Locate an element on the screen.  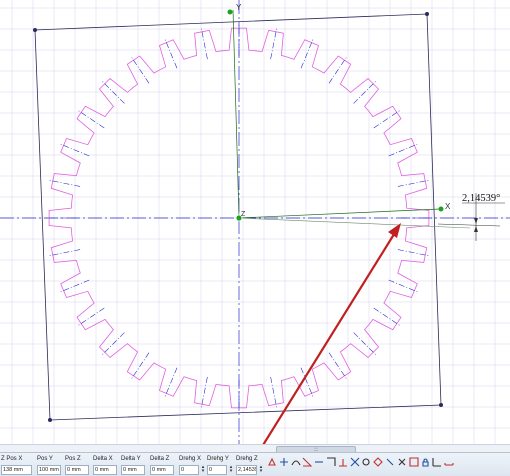
delta-z-input: 0 mm is located at coordinates (162, 470).